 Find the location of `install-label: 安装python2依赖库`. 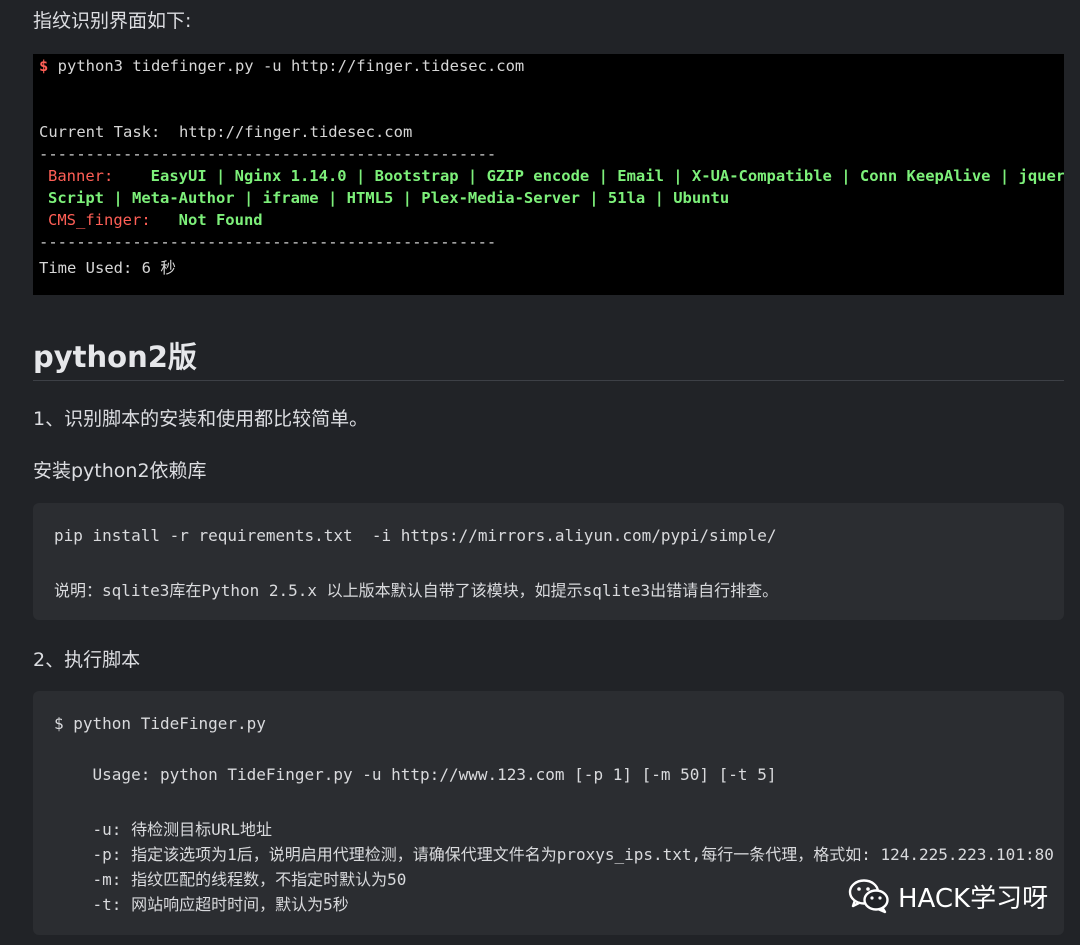

install-label: 安装python2依赖库 is located at coordinates (120, 471).